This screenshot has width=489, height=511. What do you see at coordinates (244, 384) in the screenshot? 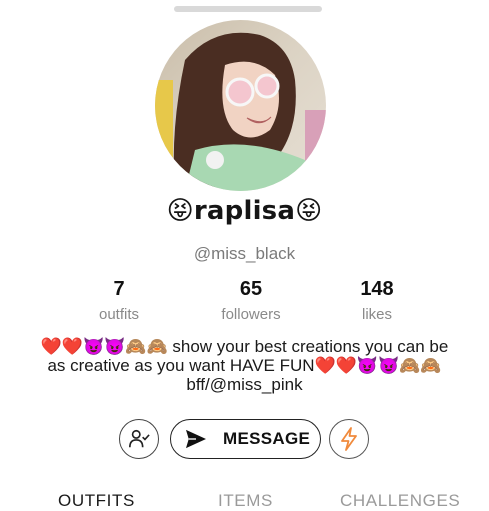
I see `bio-link: bff/@miss_pink` at bounding box center [244, 384].